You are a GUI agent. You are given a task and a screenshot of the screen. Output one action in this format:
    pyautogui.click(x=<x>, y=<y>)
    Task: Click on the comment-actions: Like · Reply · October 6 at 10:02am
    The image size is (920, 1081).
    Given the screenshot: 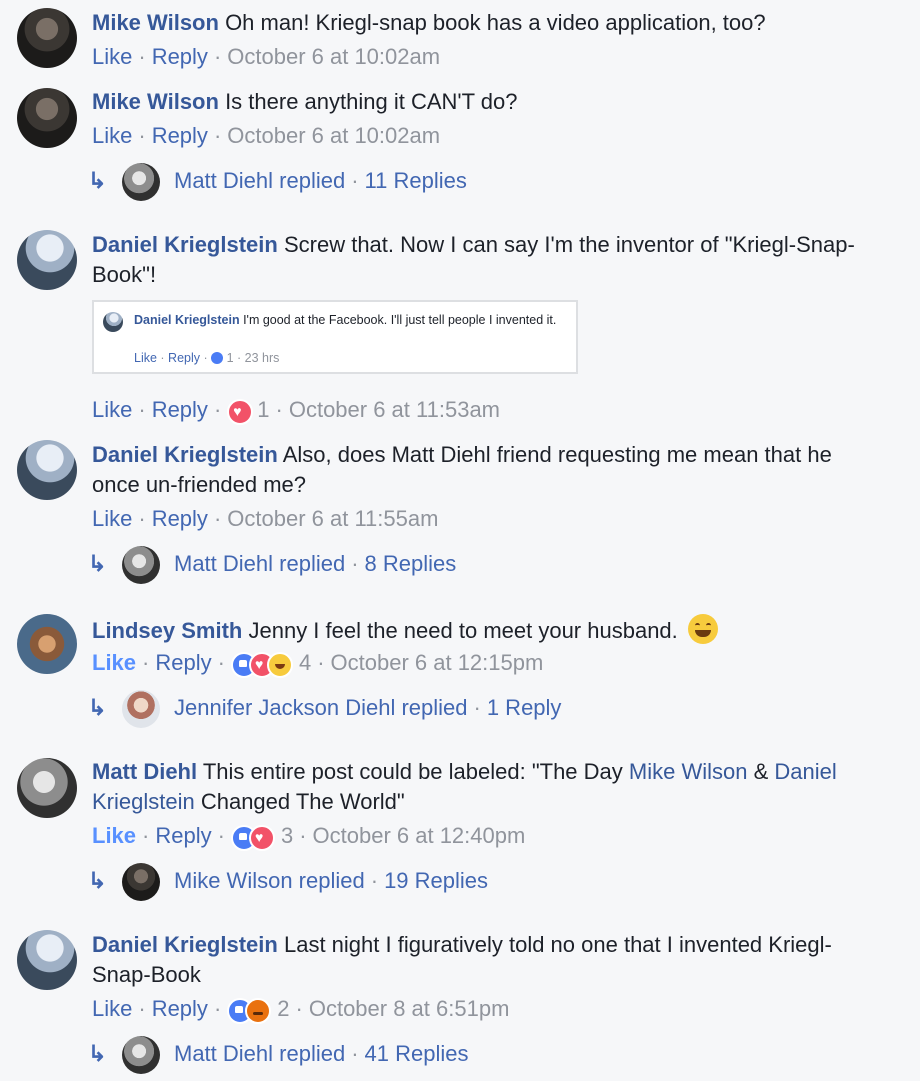 What is the action you would take?
    pyautogui.click(x=266, y=136)
    